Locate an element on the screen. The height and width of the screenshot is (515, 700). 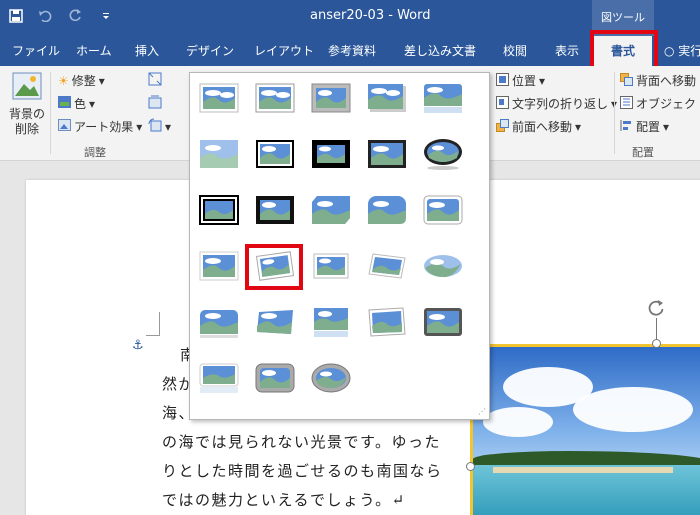
tab-references: 参考資料 is located at coordinates (352, 51).